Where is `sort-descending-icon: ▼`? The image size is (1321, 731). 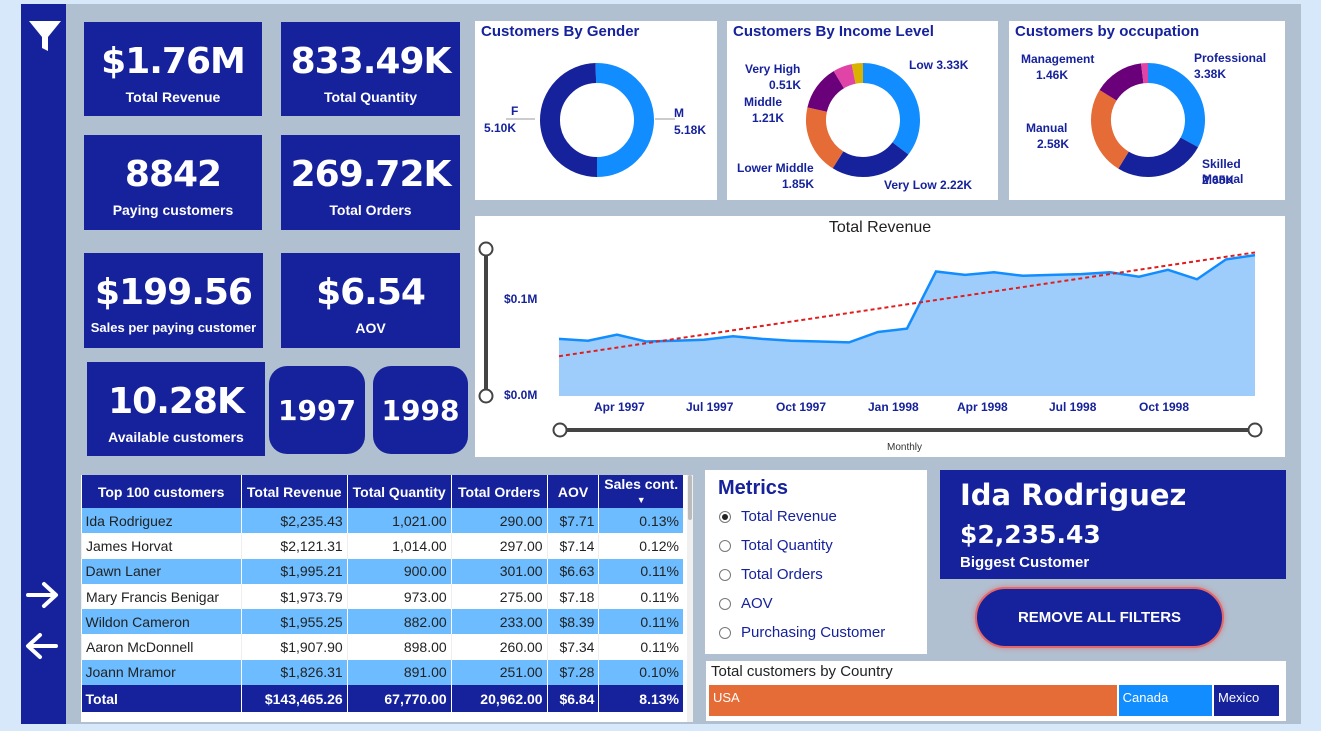 sort-descending-icon: ▼ is located at coordinates (641, 499).